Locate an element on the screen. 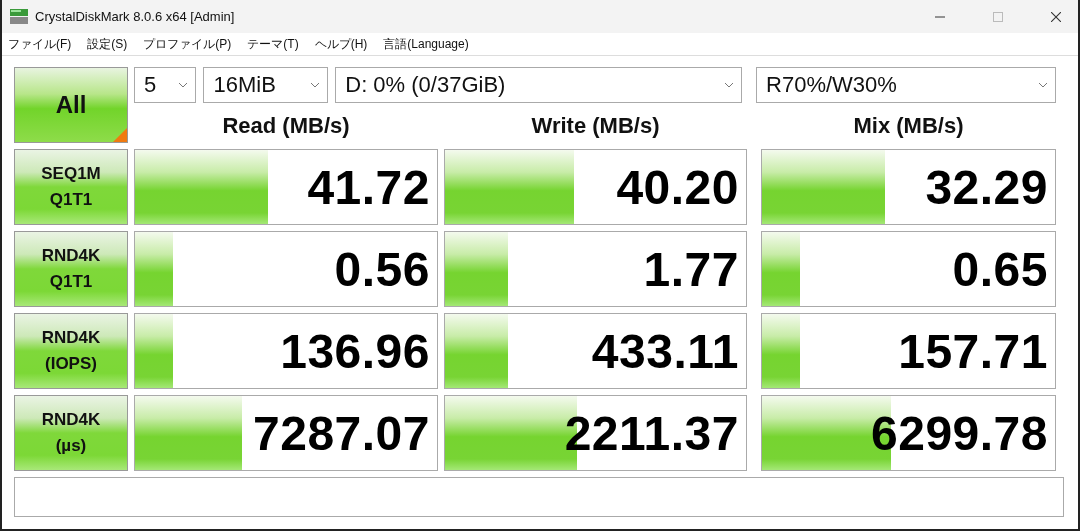  result-value: 7287.07 is located at coordinates (342, 433).